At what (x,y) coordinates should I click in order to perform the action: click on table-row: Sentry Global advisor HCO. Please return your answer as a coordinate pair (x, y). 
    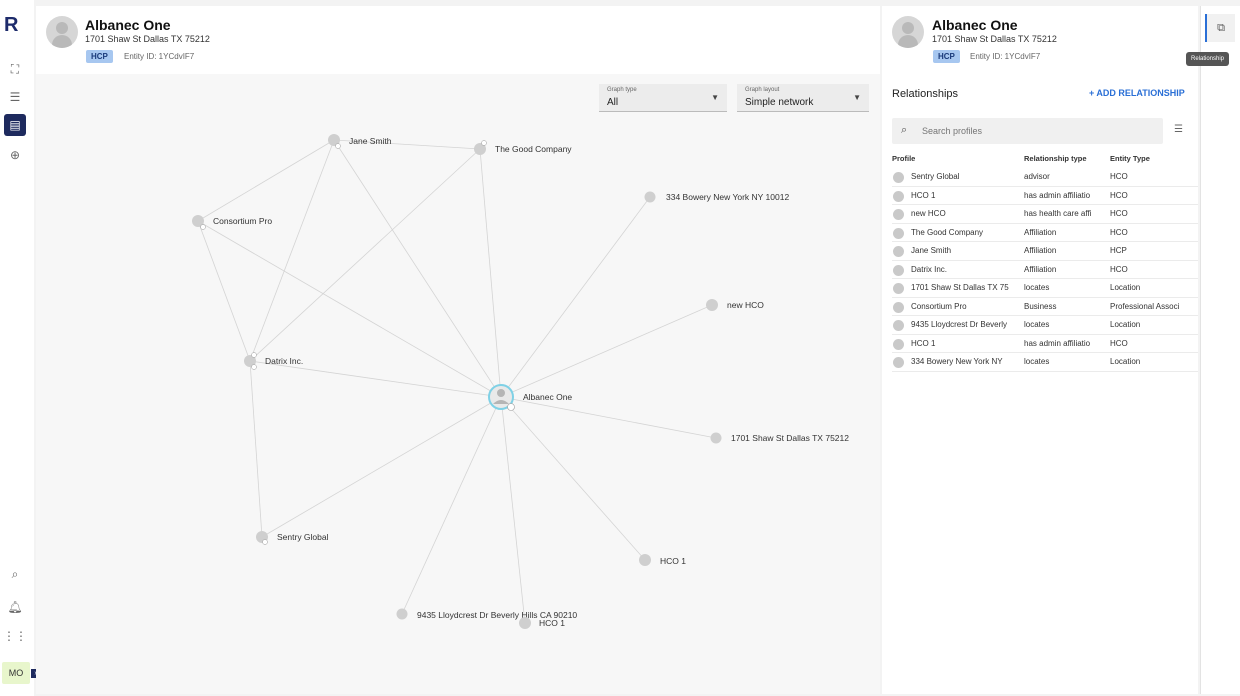
    Looking at the image, I should click on (1045, 177).